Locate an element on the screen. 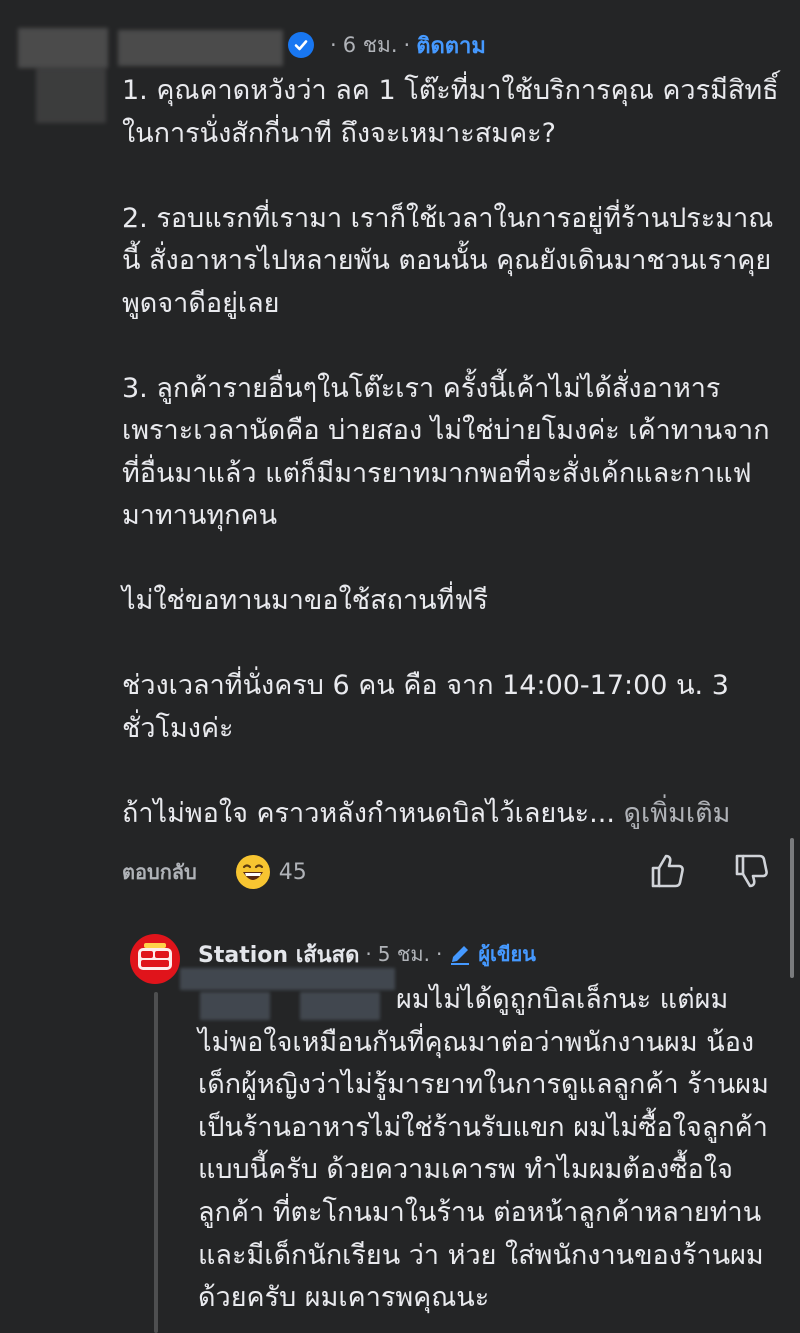 The width and height of the screenshot is (800, 1333). reply-first-line: ผมไม่ได้ดูถูกบิลเล็กนะ แต่ผม is located at coordinates (562, 999).